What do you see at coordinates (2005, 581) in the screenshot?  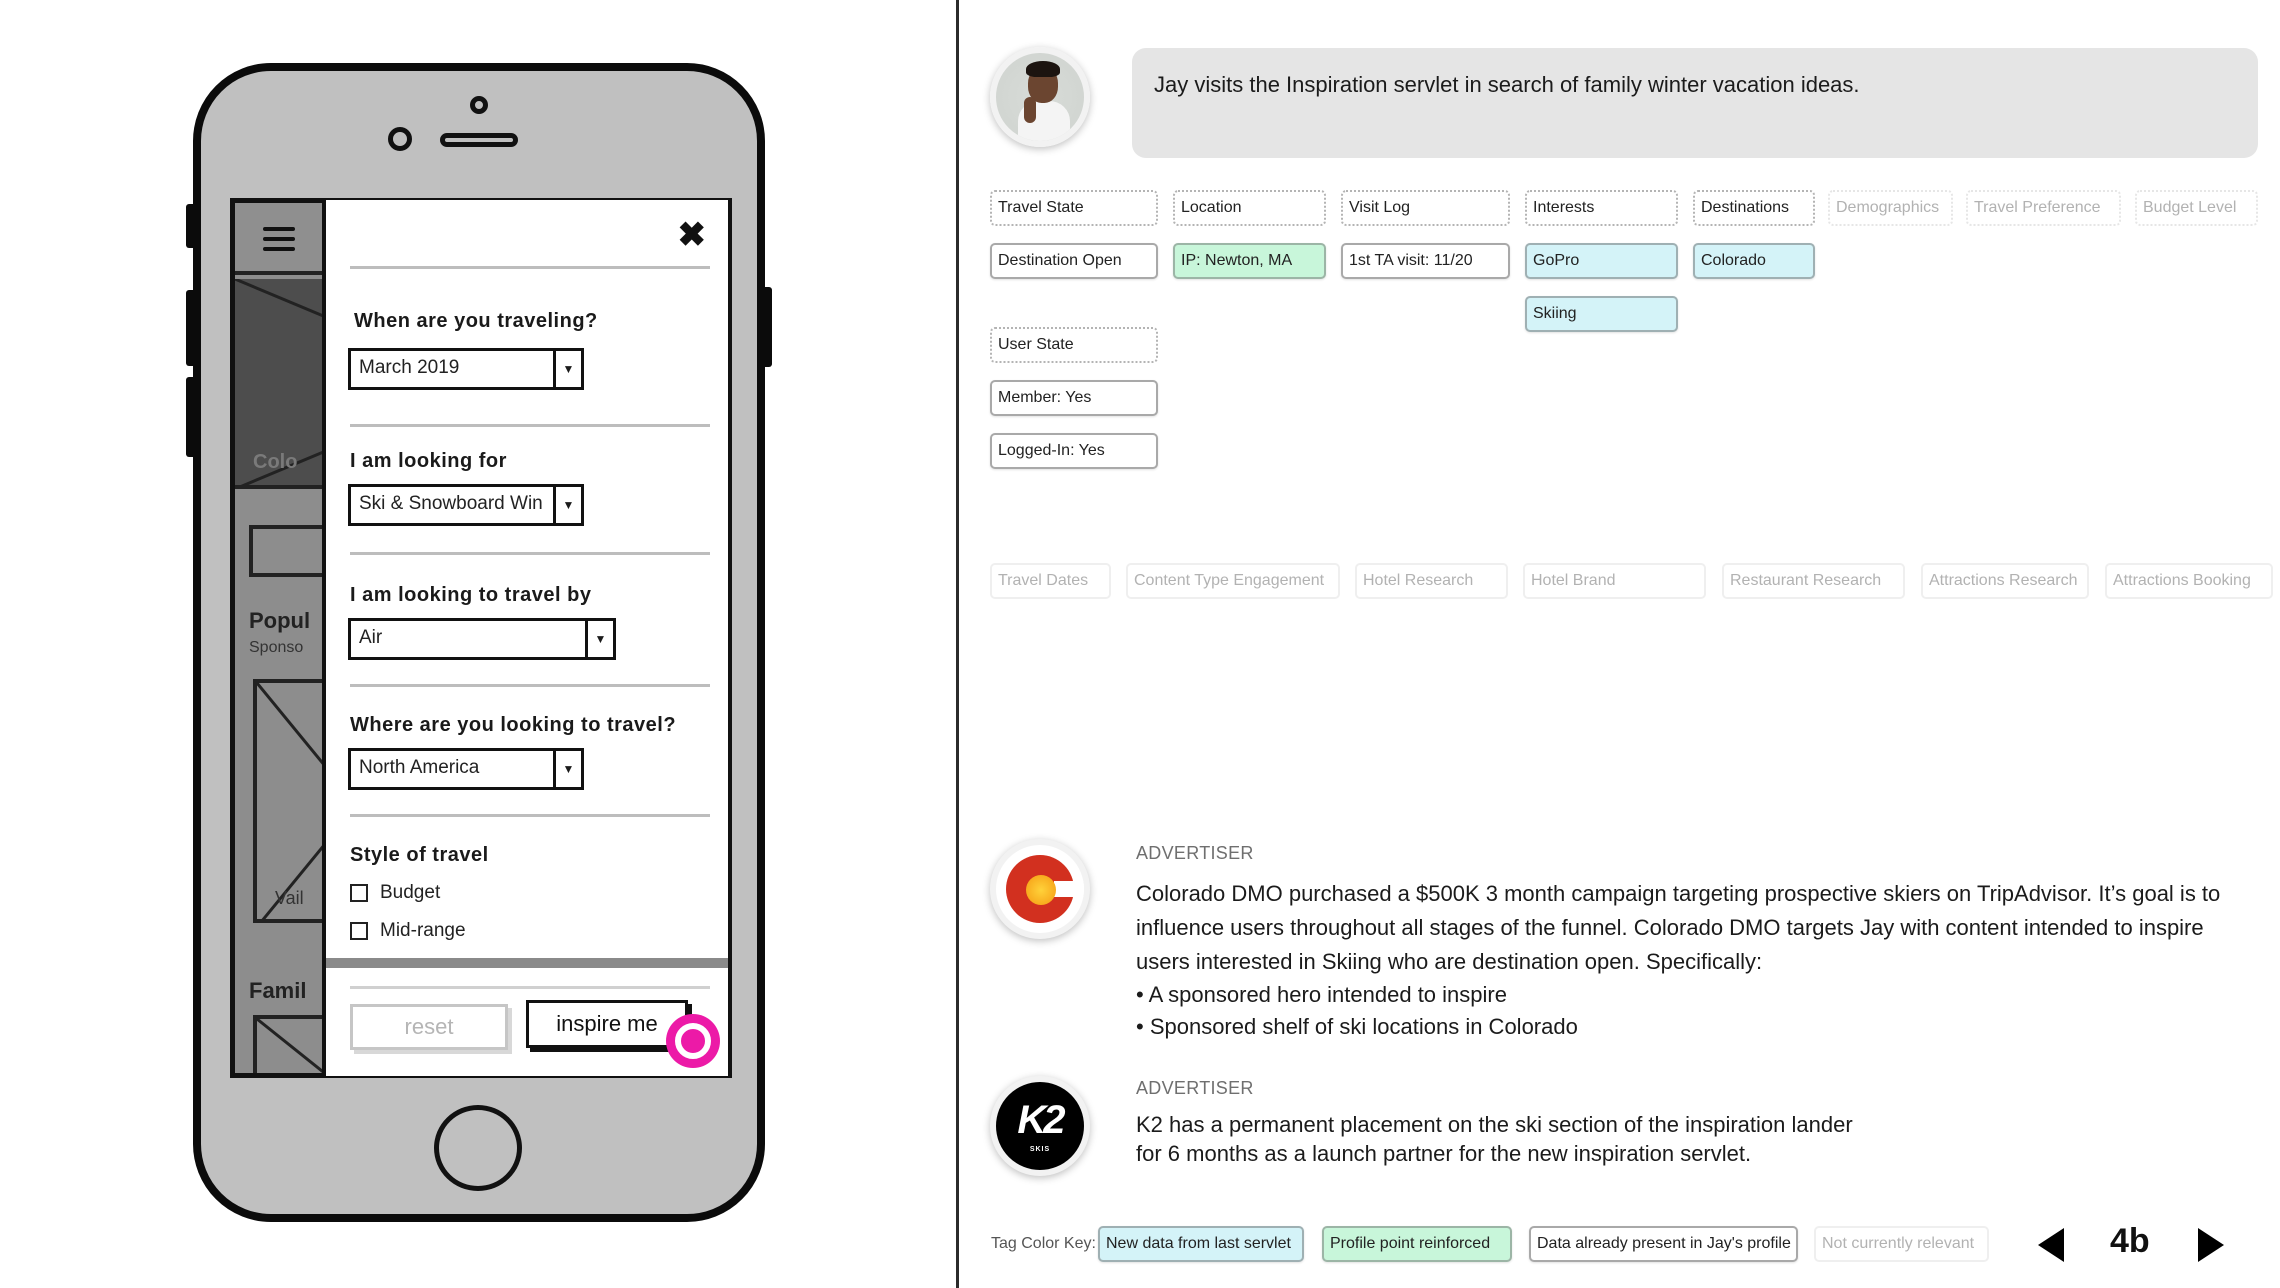 I see `tag-attractions-research: Attractions Research` at bounding box center [2005, 581].